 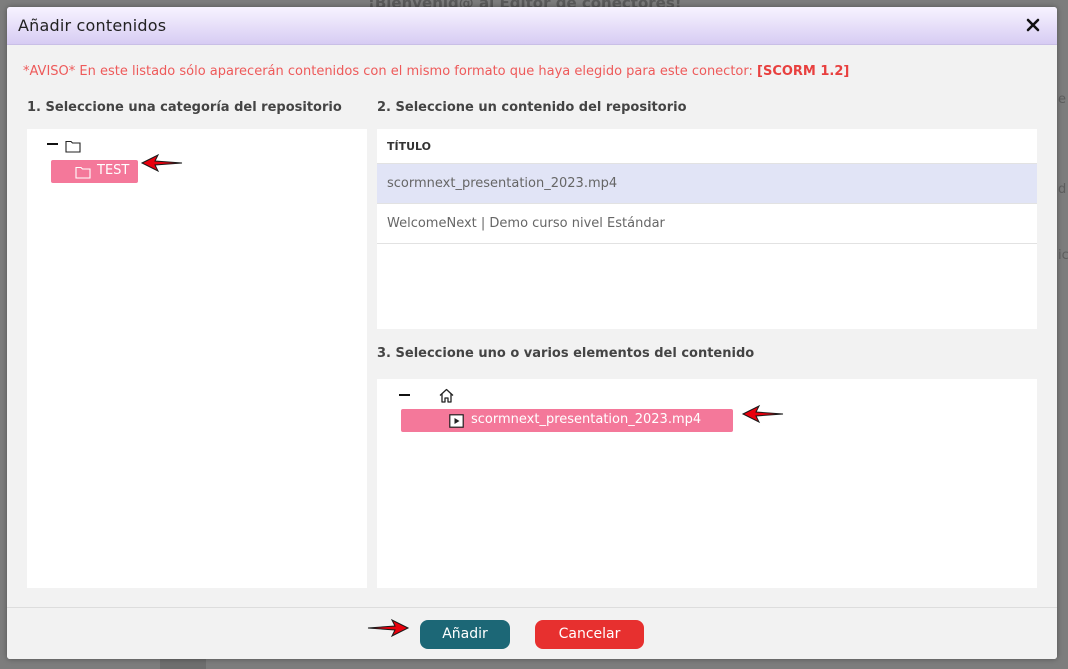 What do you see at coordinates (1033, 25) in the screenshot?
I see `close-icon` at bounding box center [1033, 25].